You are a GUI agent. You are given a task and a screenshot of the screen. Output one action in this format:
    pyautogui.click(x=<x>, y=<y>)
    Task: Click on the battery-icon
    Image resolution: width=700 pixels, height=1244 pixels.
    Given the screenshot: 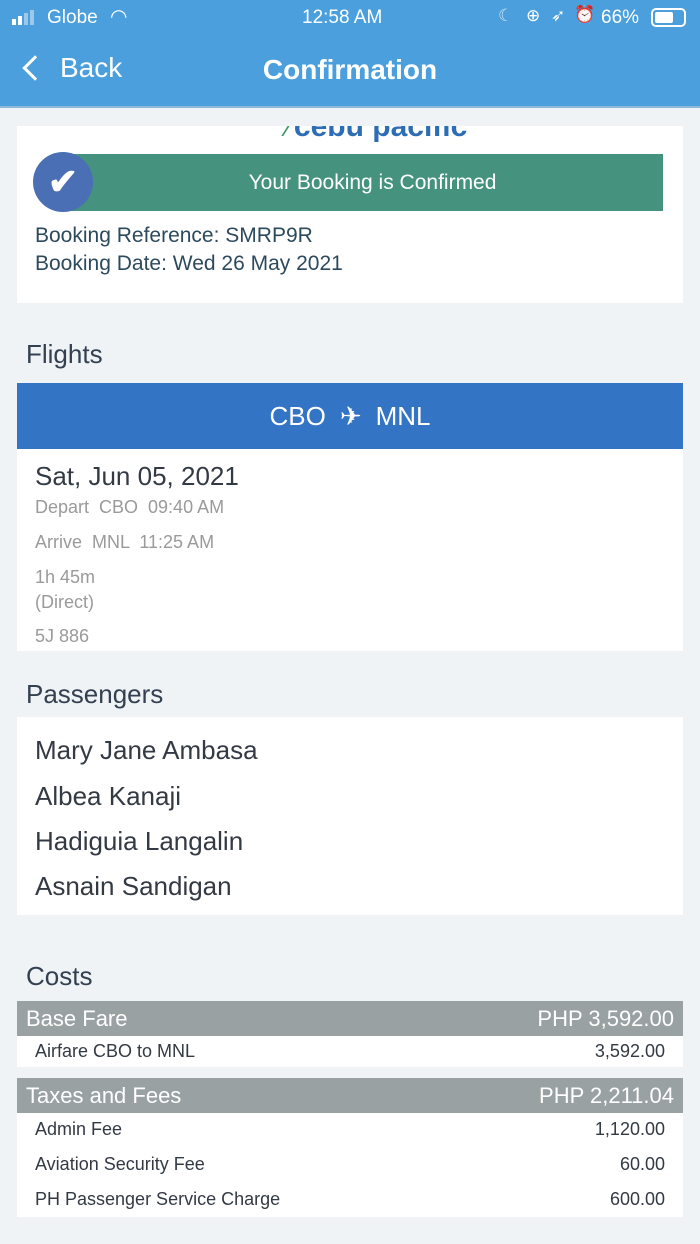 What is the action you would take?
    pyautogui.click(x=668, y=17)
    